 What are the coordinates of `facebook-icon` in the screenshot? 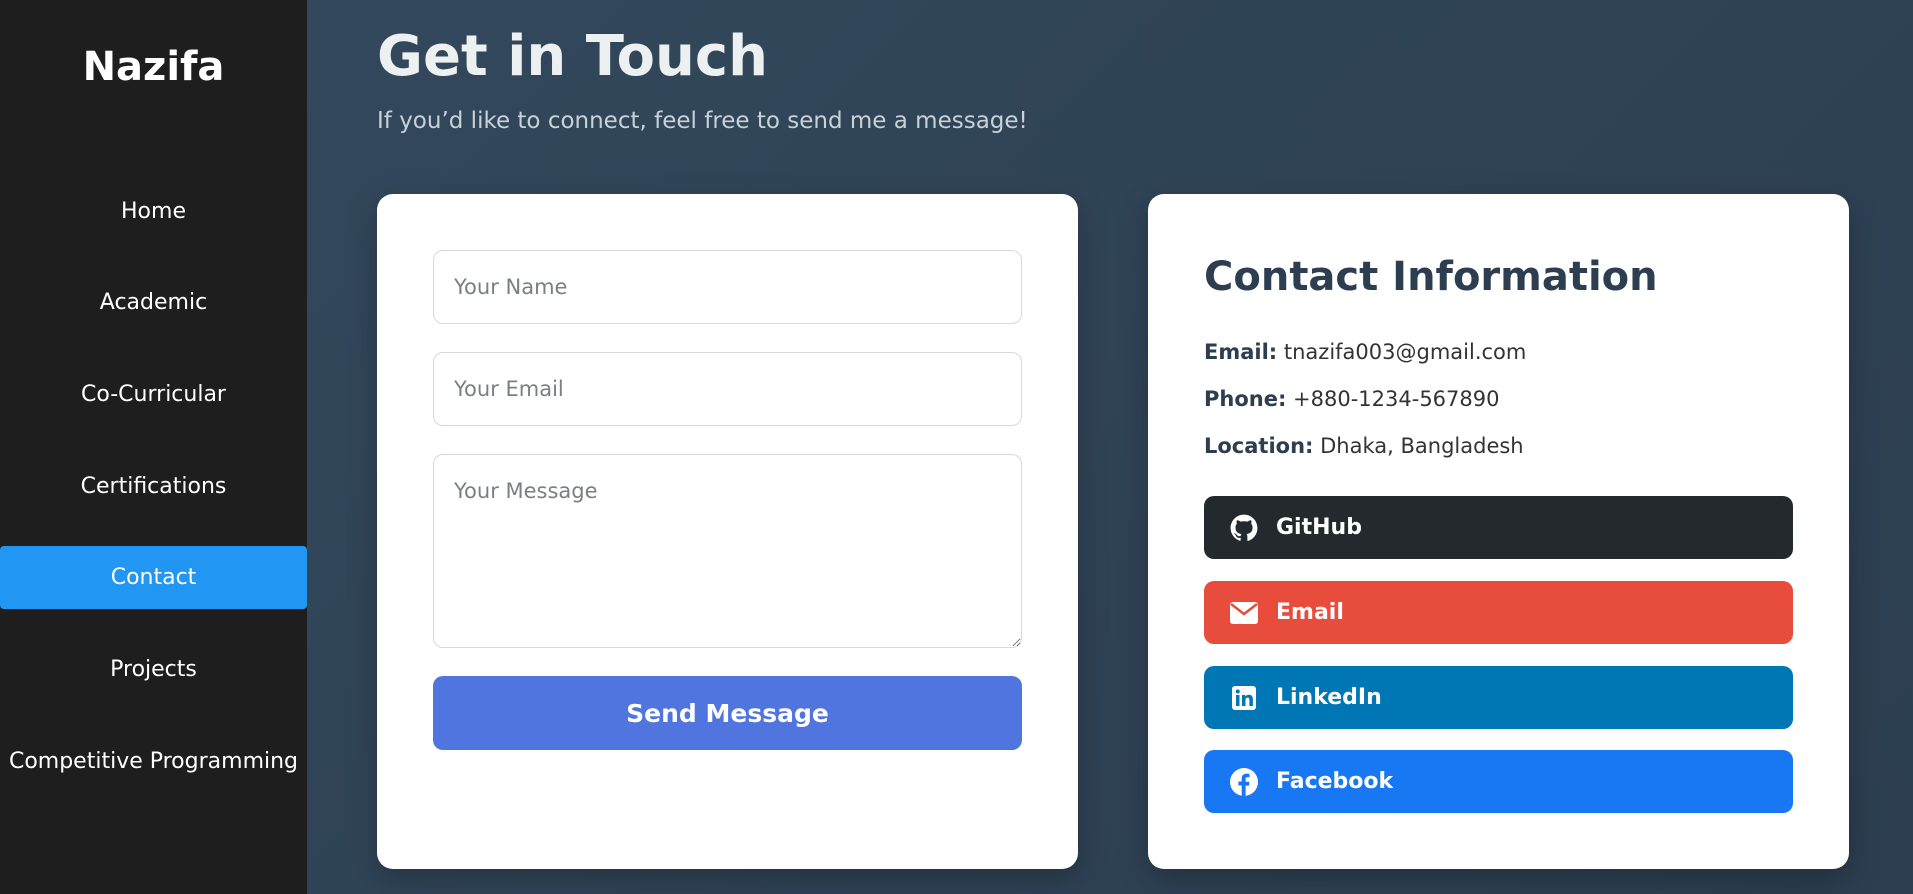 It's located at (1244, 781).